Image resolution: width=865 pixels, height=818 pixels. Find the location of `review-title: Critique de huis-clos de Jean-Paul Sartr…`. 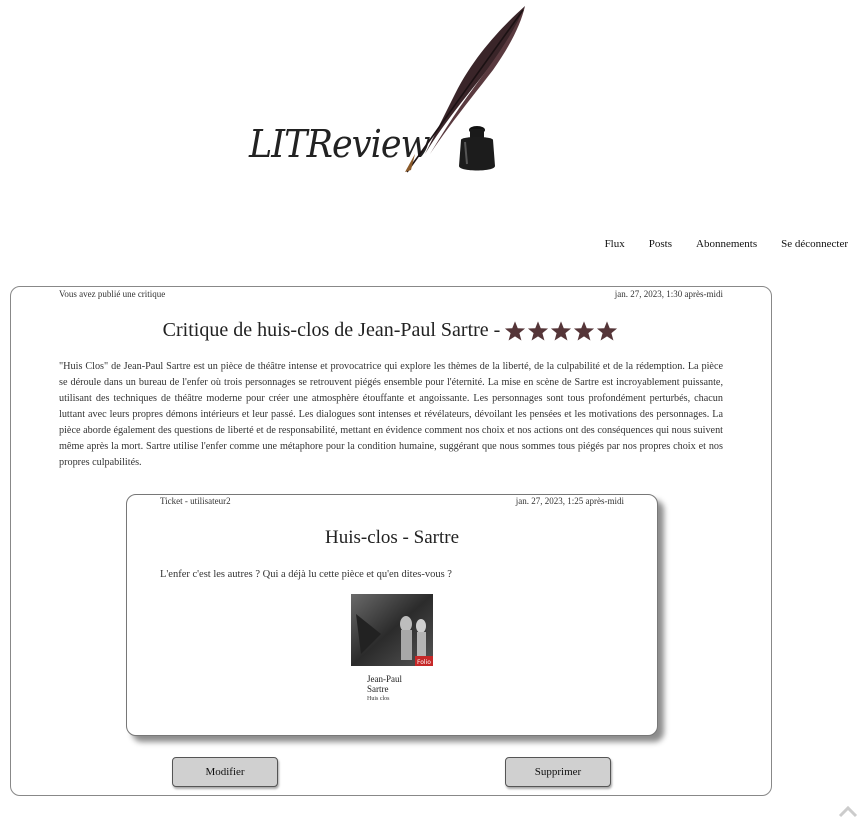

review-title: Critique de huis-clos de Jean-Paul Sartr… is located at coordinates (331, 330).